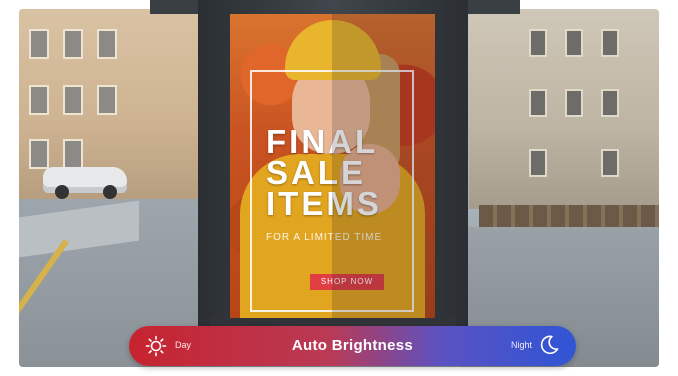 The width and height of the screenshot is (678, 376). Describe the element at coordinates (564, 109) in the screenshot. I see `right-building` at that location.